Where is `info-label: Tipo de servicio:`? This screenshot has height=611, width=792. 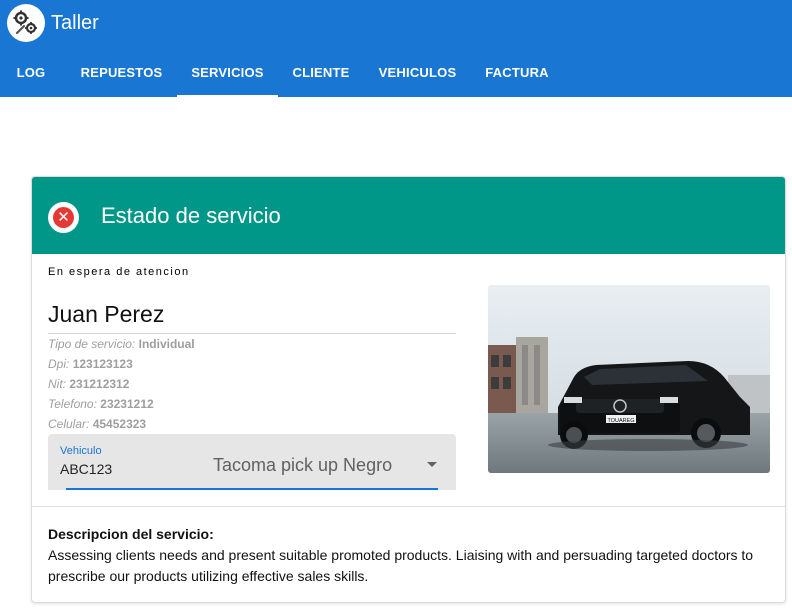
info-label: Tipo de servicio: is located at coordinates (92, 344).